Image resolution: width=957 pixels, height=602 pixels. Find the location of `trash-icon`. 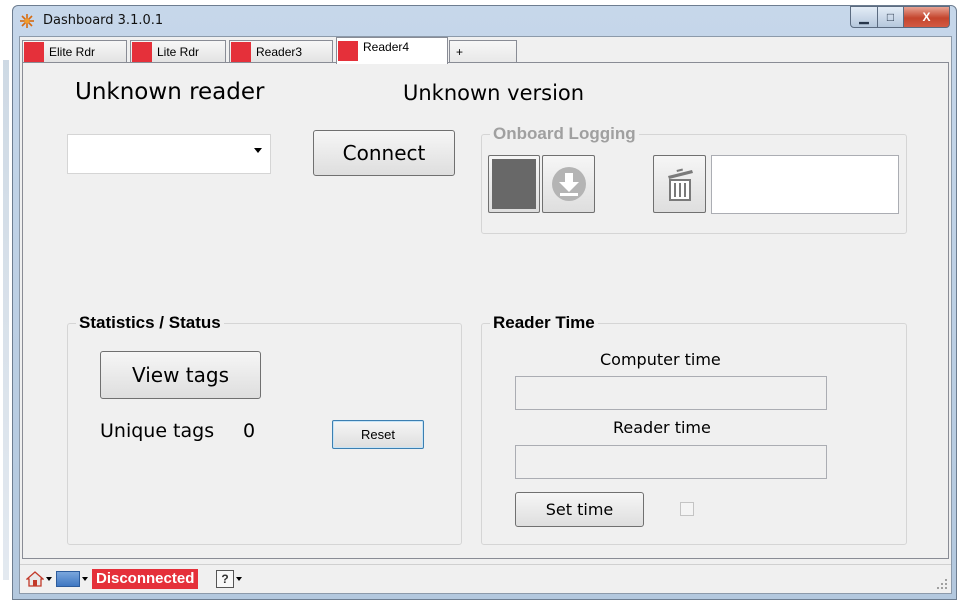

trash-icon is located at coordinates (680, 184).